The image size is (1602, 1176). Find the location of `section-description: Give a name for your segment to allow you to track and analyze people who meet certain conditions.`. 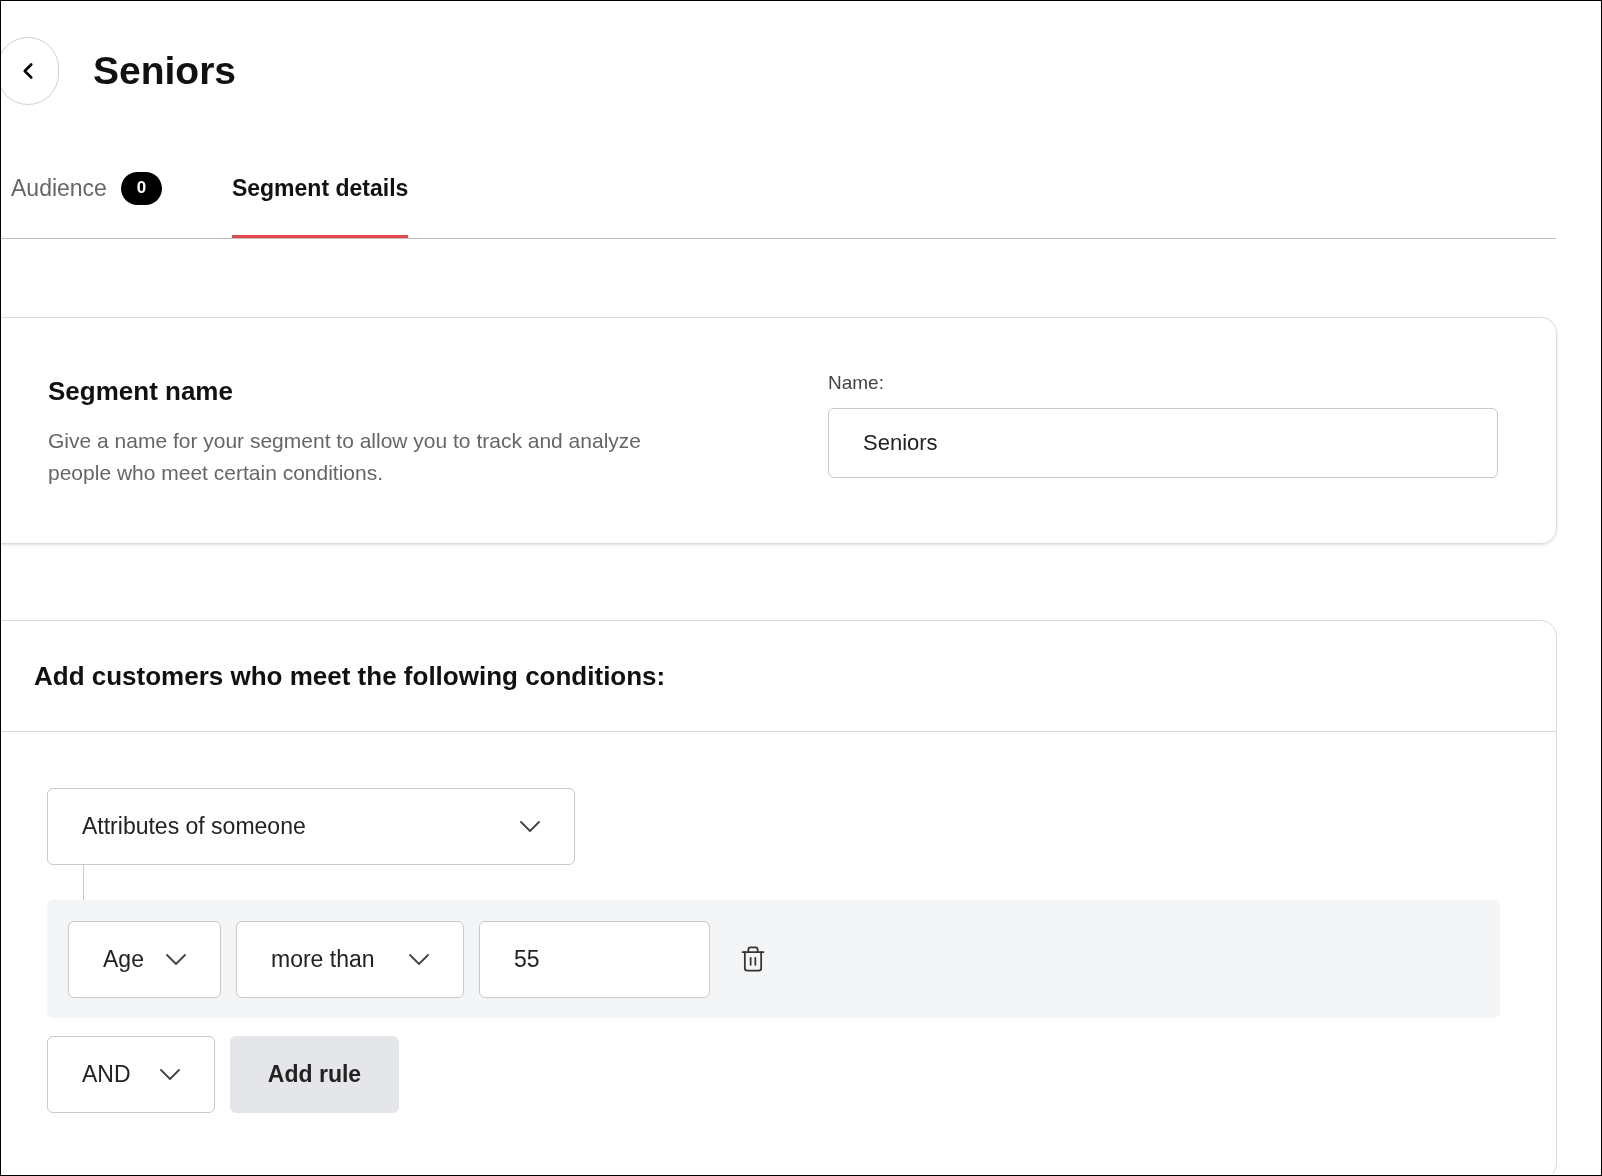

section-description: Give a name for your segment to allow you to track and analyze people who meet certain conditions. is located at coordinates (345, 457).